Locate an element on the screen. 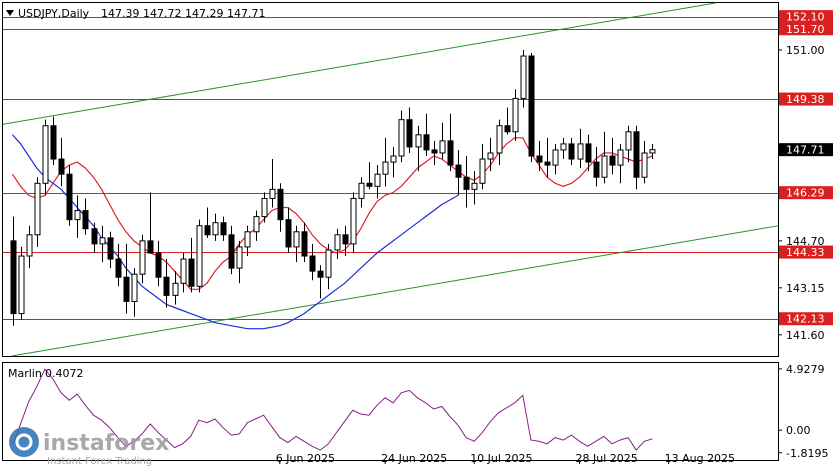 The width and height of the screenshot is (837, 470). level-label-text: 152.10 is located at coordinates (805, 17).